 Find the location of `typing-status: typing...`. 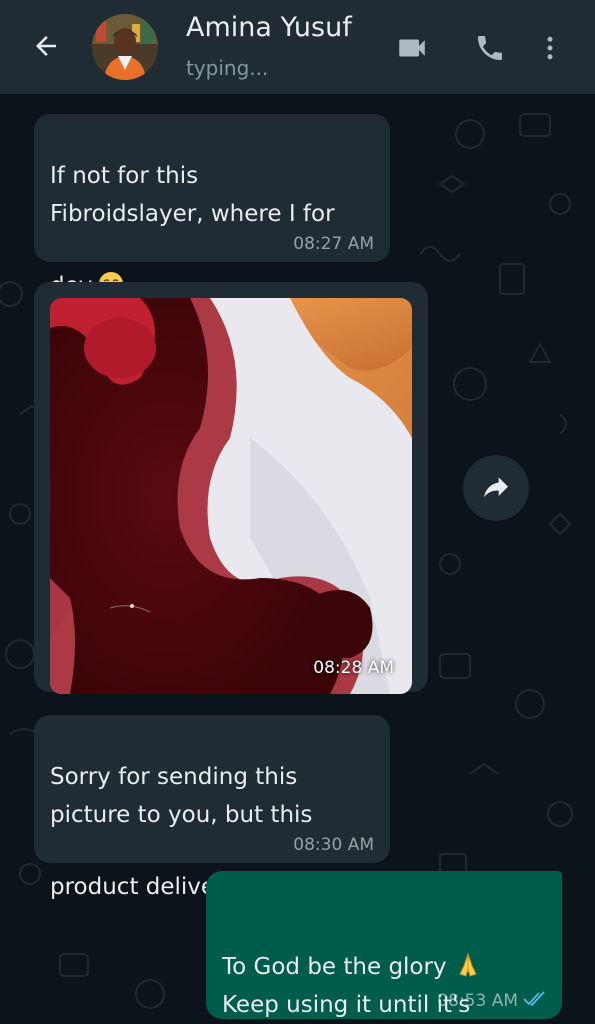

typing-status: typing... is located at coordinates (227, 68).